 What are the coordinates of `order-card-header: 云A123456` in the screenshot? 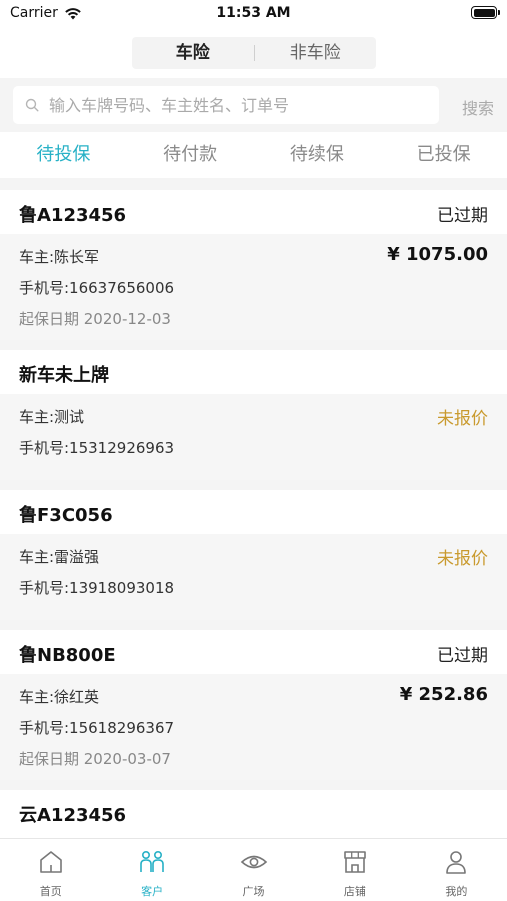 It's located at (253, 812).